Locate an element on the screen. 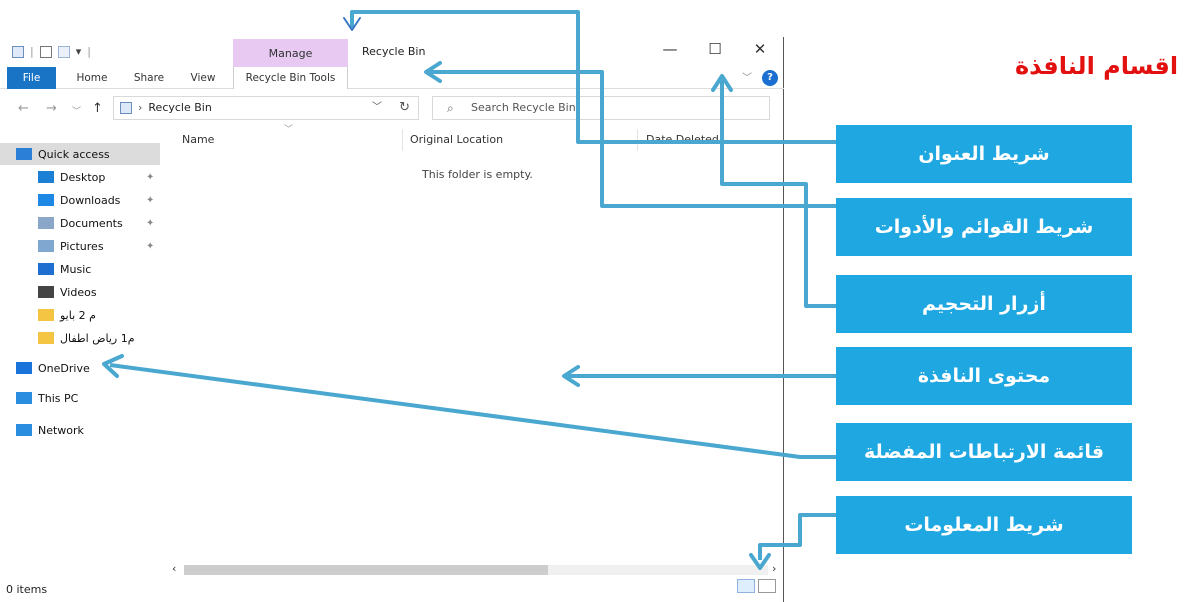 Image resolution: width=1192 pixels, height=602 pixels. label-menu-toolbar: شريط القوائم والأدوات is located at coordinates (984, 227).